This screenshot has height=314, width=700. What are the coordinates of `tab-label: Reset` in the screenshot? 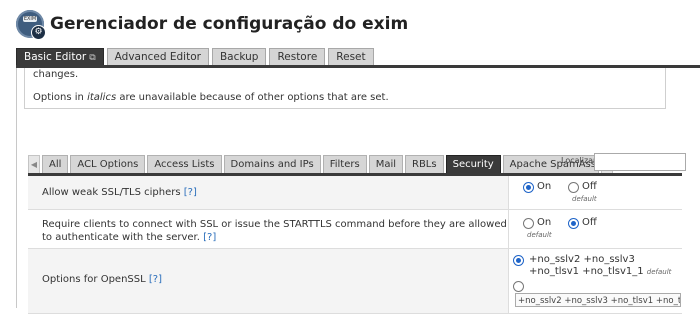 It's located at (351, 57).